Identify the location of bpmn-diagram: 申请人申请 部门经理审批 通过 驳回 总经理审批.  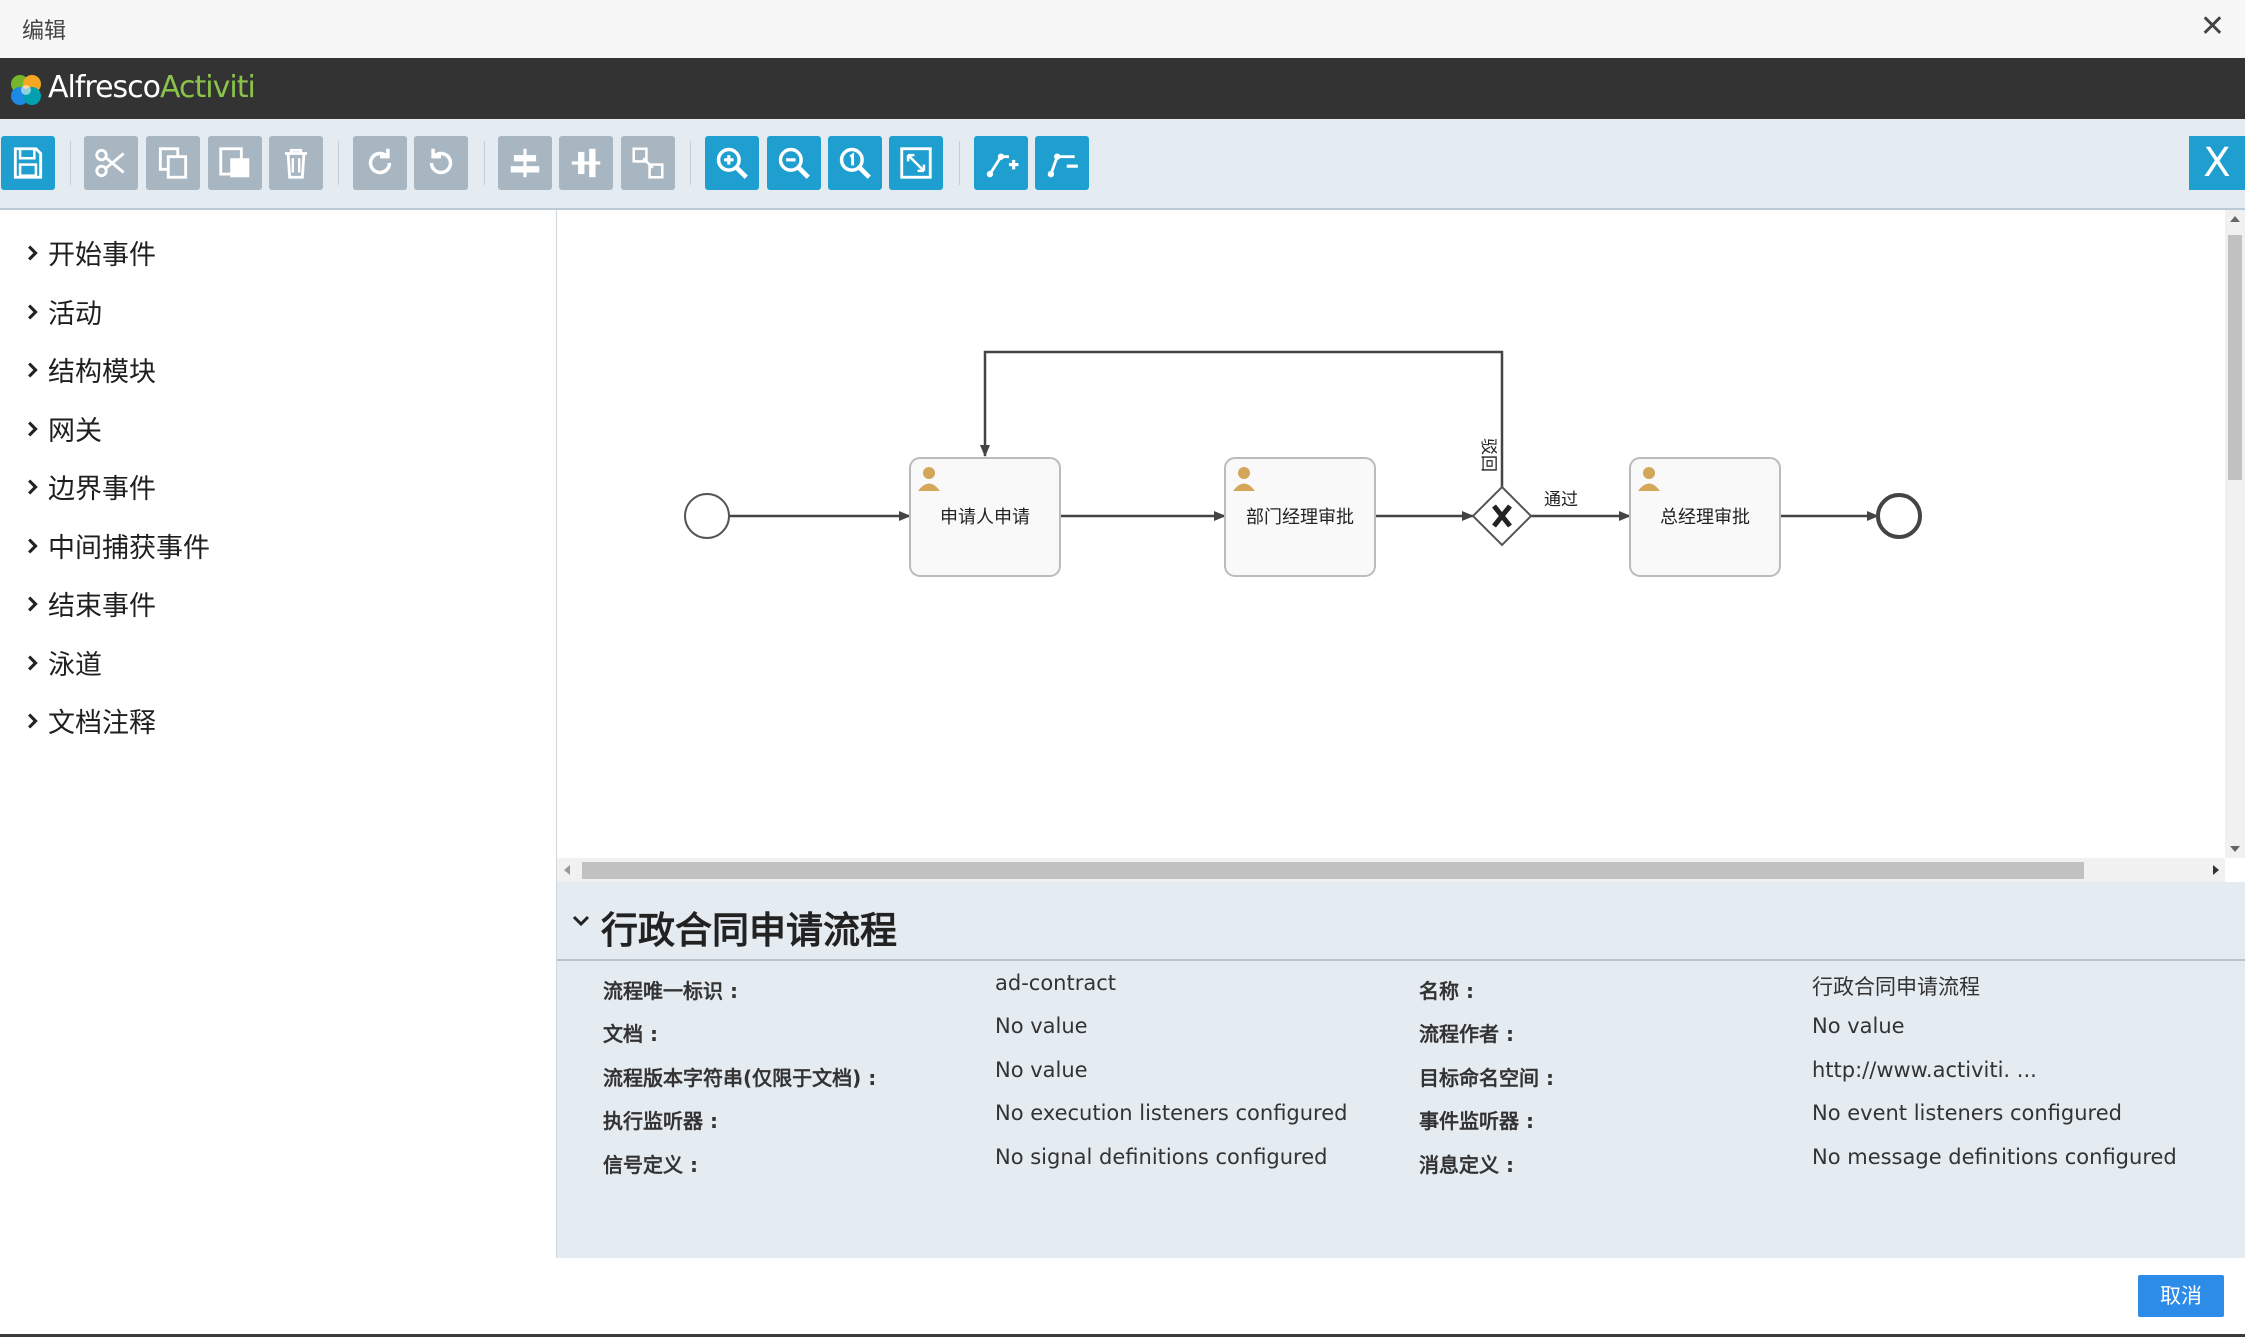
(1303, 463).